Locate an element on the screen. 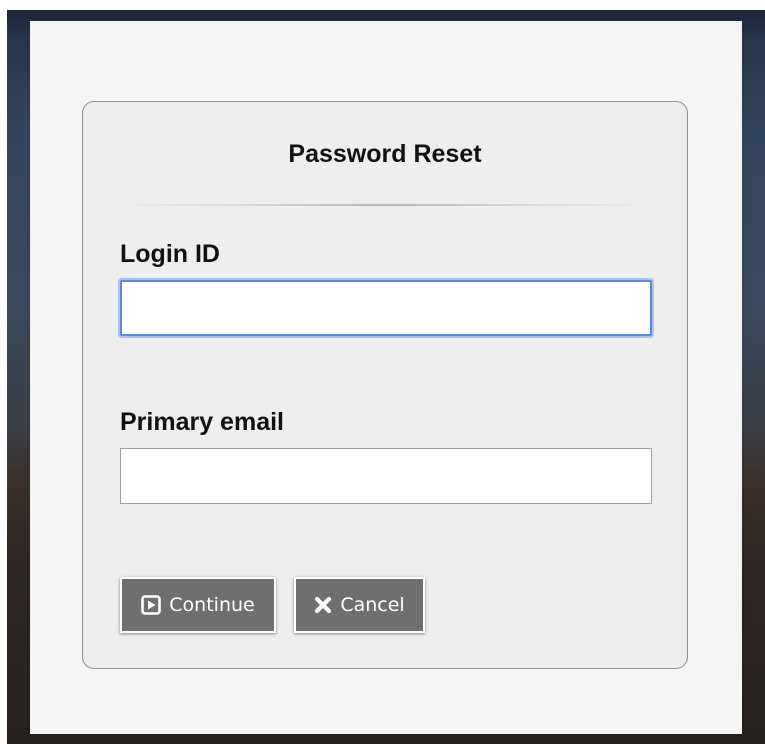  login-id-label: Login ID is located at coordinates (170, 254).